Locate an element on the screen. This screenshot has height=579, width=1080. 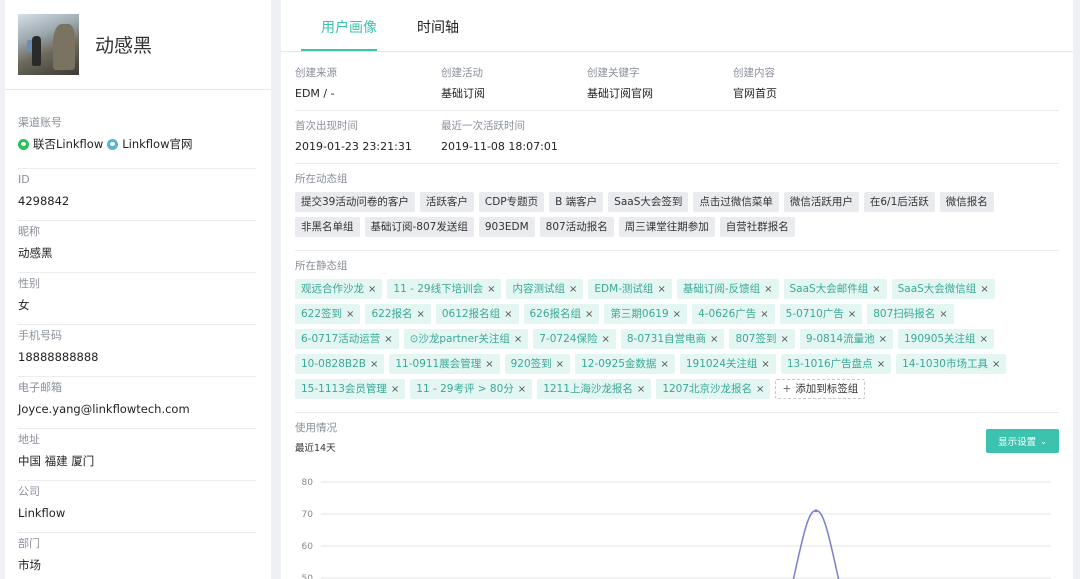
field-email: 电子邮箱 Joyce.yang@linkflowtech.com is located at coordinates (137, 403).